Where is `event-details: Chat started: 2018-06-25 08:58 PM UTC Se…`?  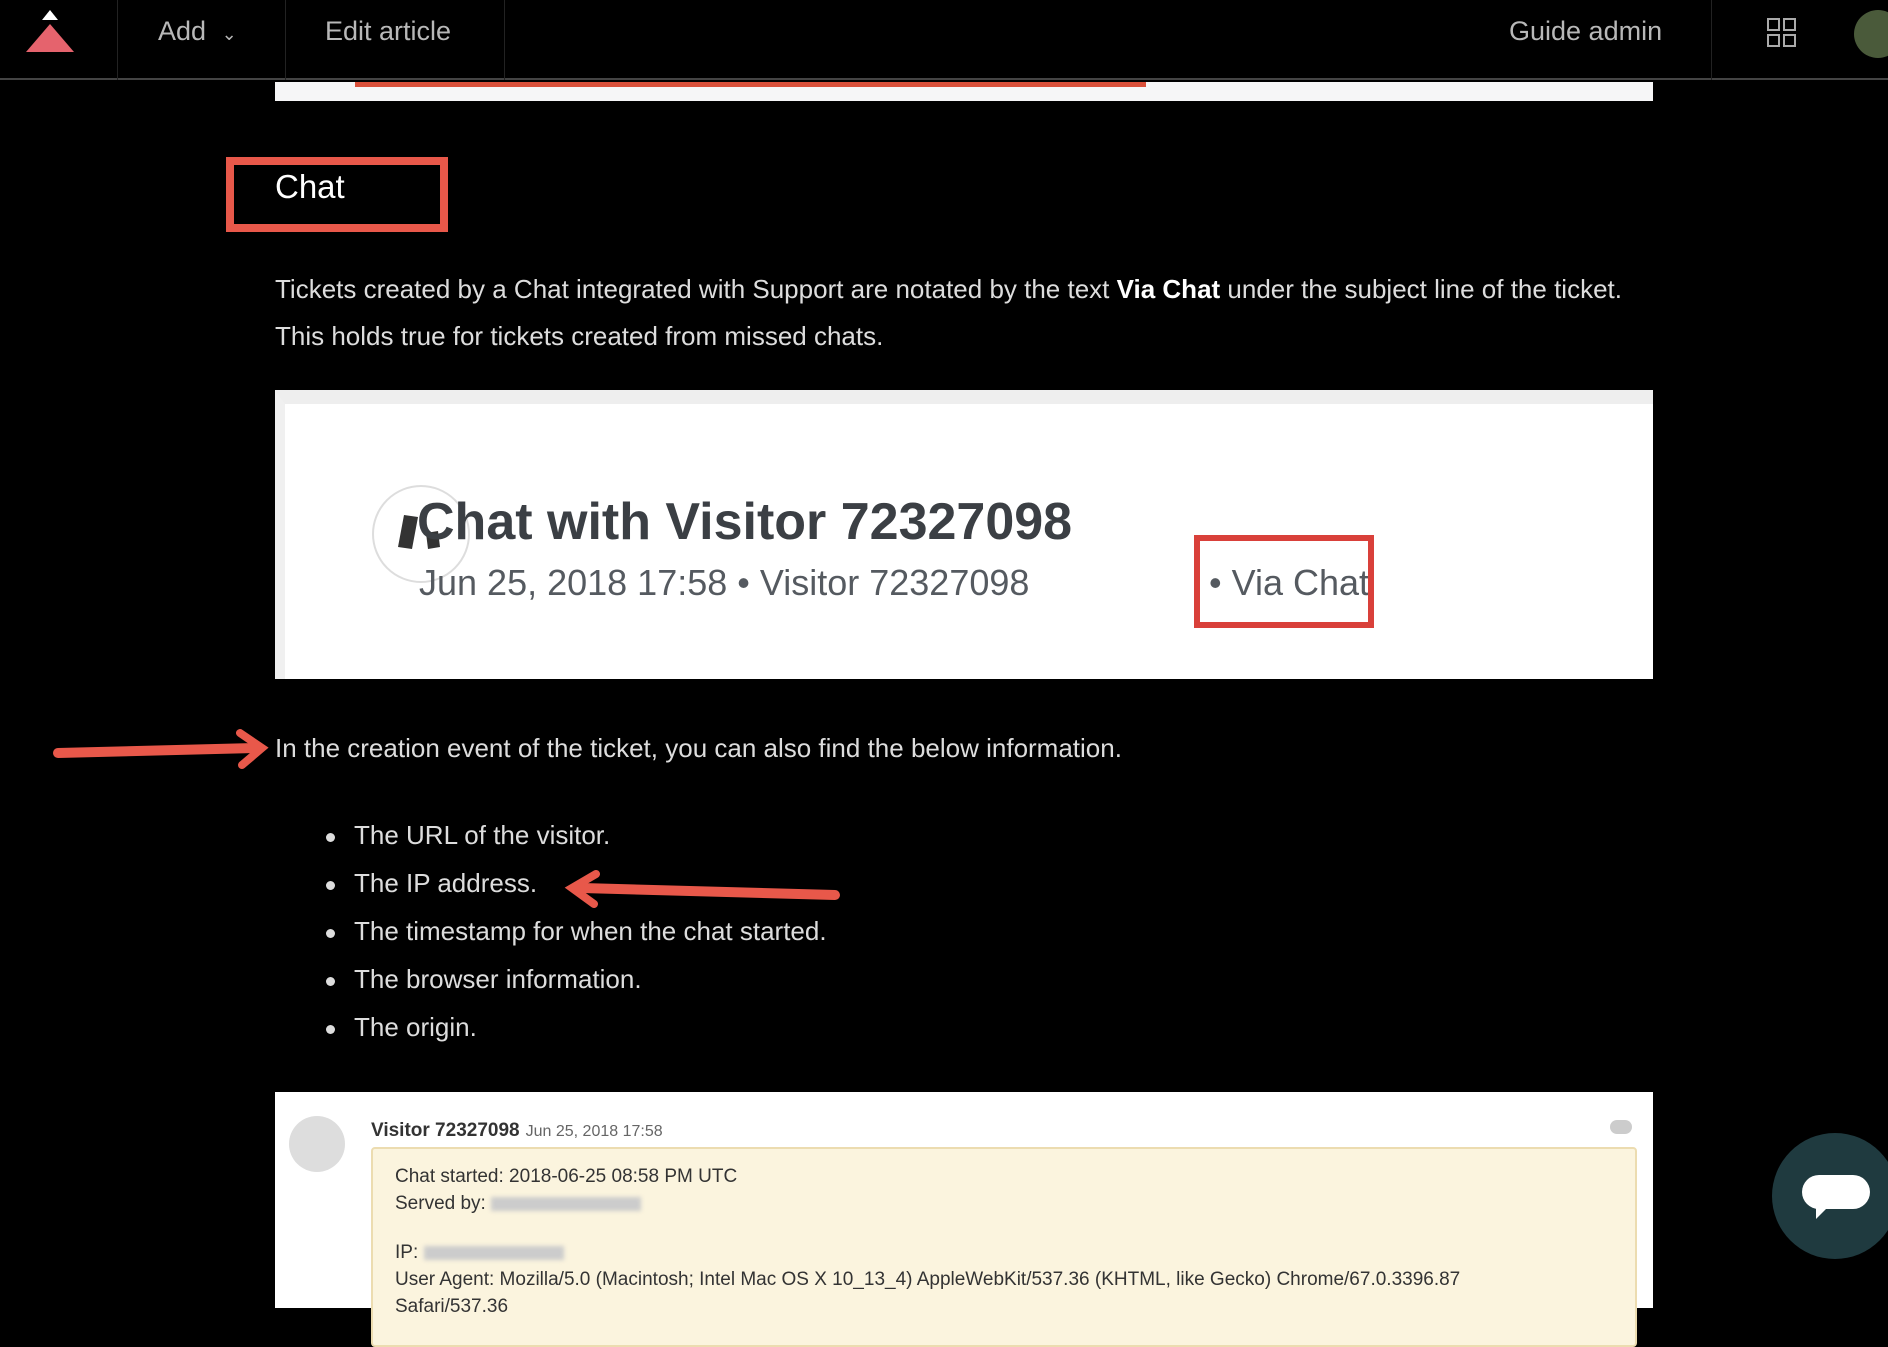 event-details: Chat started: 2018-06-25 08:58 PM UTC Se… is located at coordinates (1004, 1247).